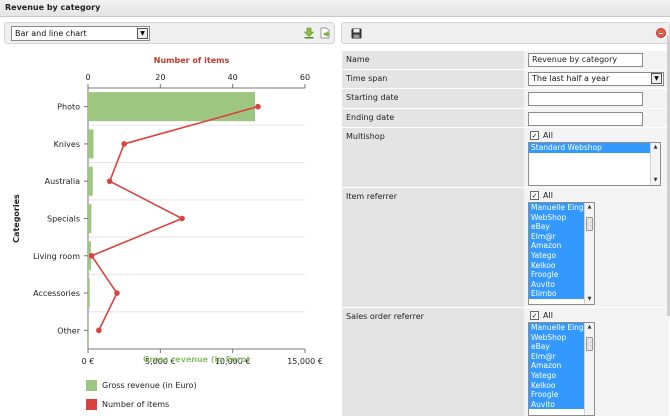 The image size is (670, 416). What do you see at coordinates (91, 385) in the screenshot?
I see `legend-swatch-revenue` at bounding box center [91, 385].